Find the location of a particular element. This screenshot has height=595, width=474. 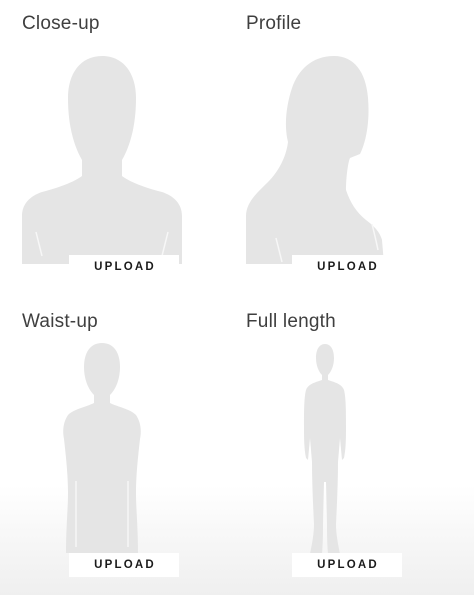

upload-button-waist-up: UPLOAD is located at coordinates (124, 565).